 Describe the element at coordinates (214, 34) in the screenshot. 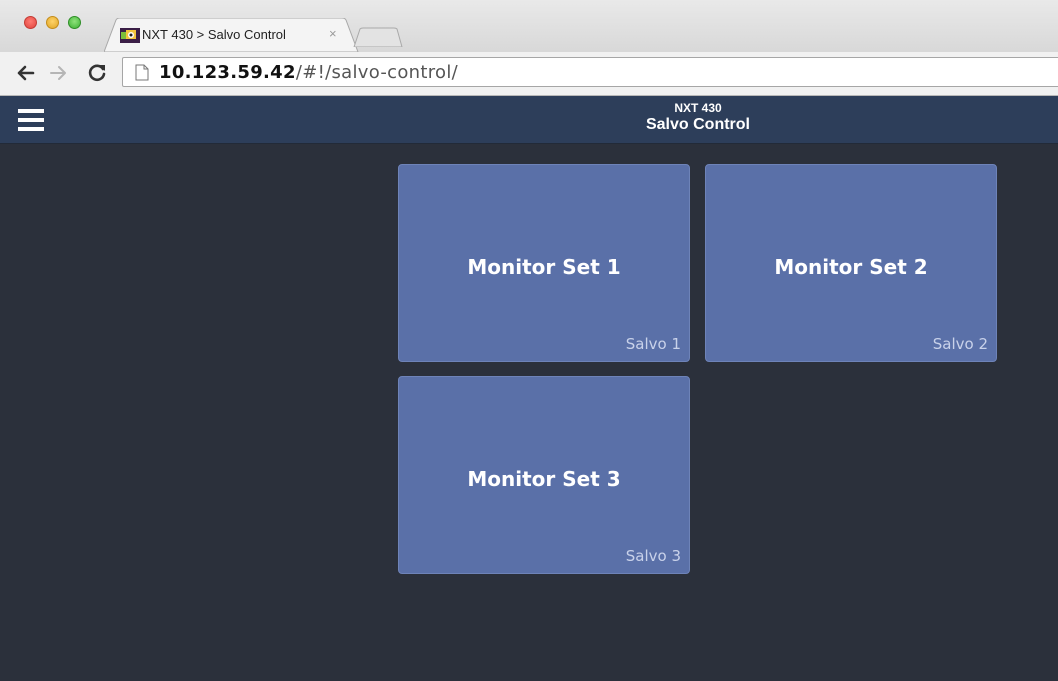

I see `tab-title: NXT 430 > Salvo Control` at that location.